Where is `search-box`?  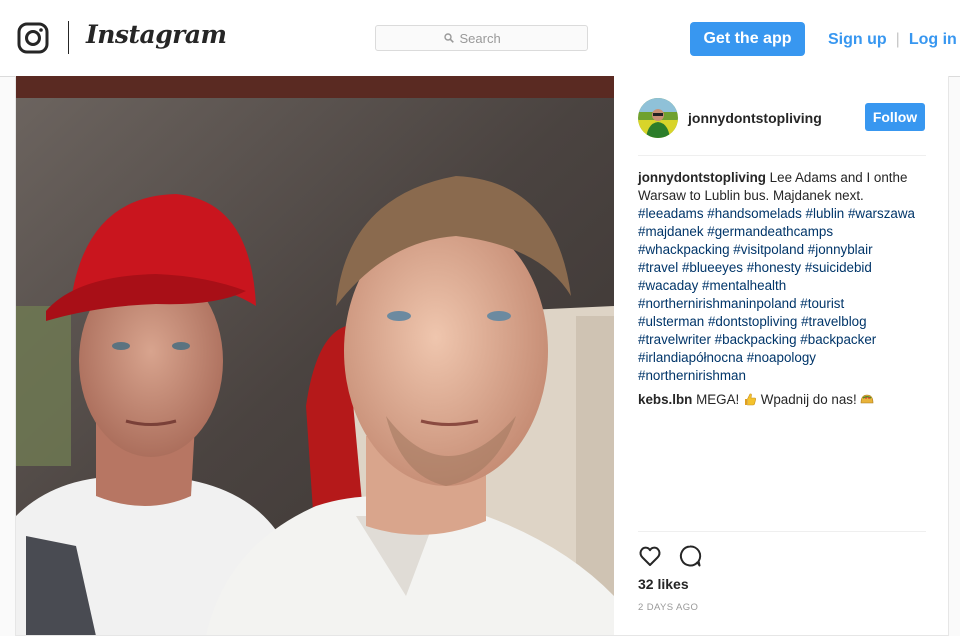 search-box is located at coordinates (481, 38).